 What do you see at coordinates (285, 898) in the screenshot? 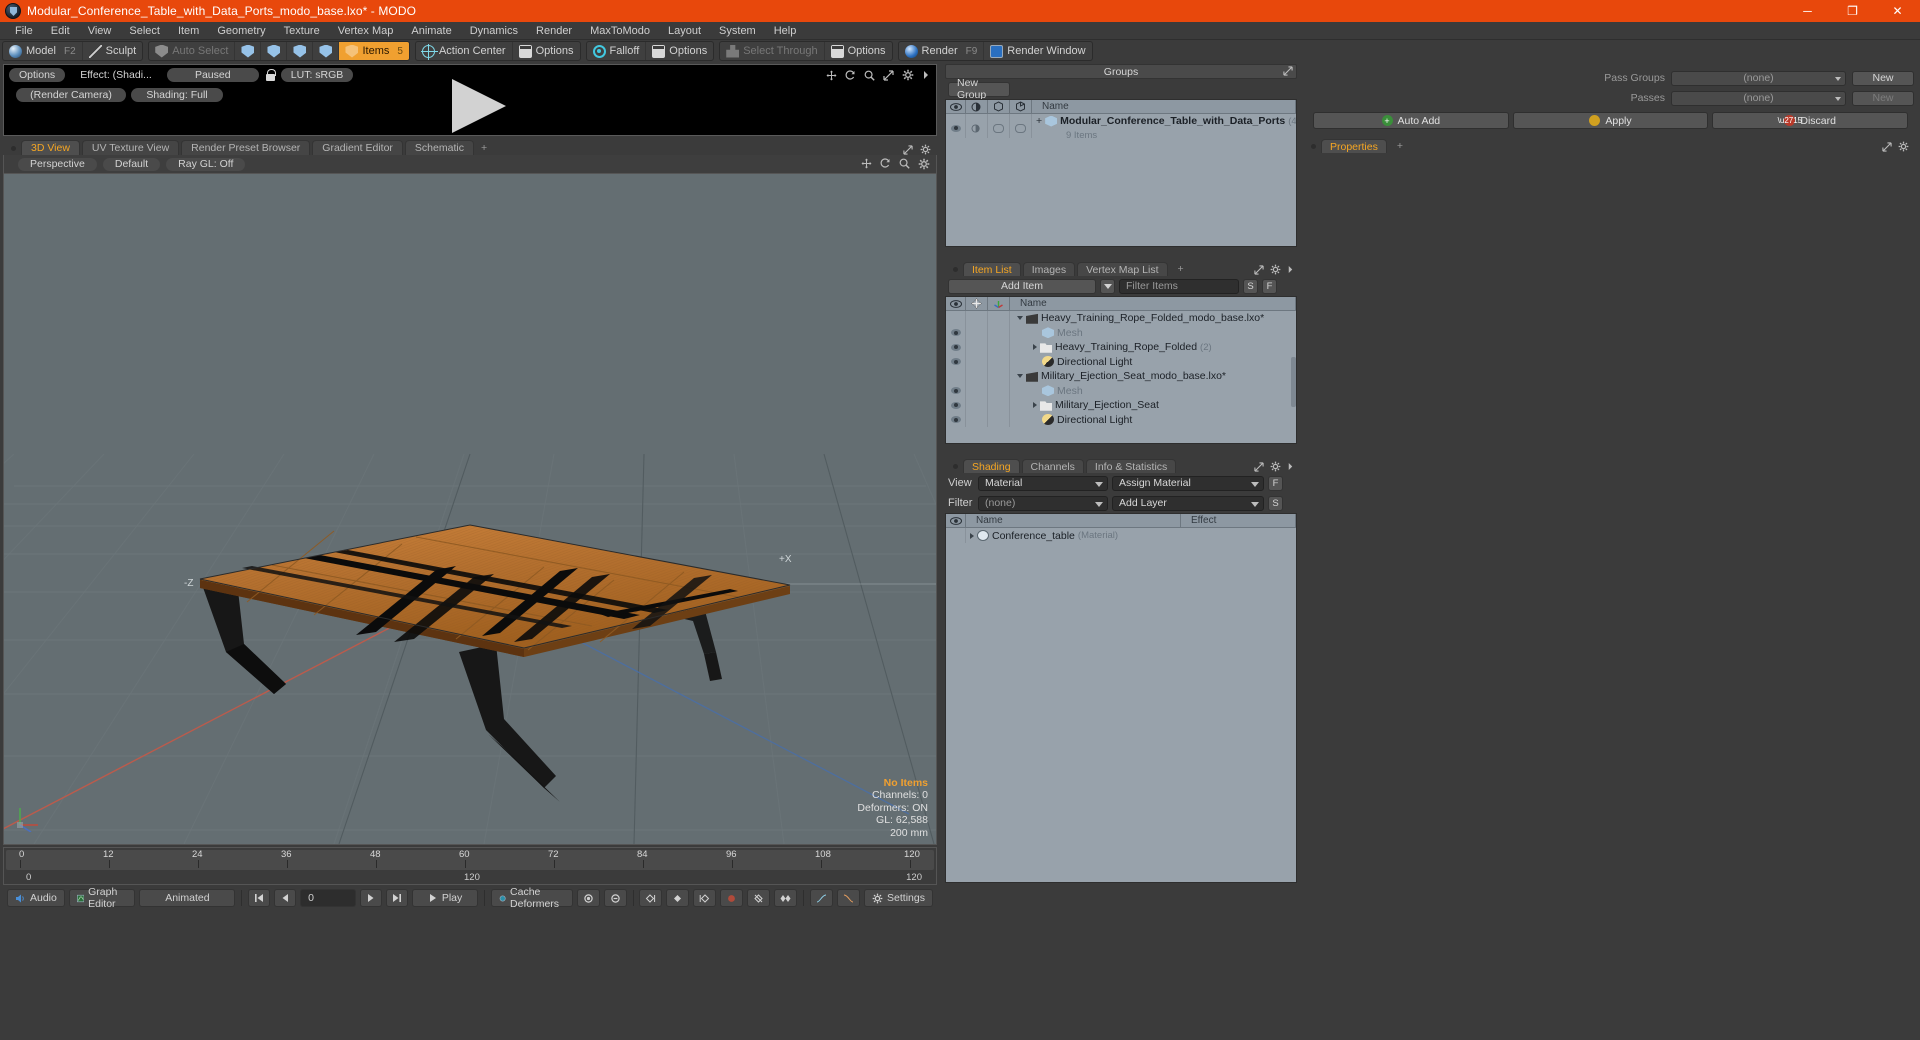
I see `step-back-button` at bounding box center [285, 898].